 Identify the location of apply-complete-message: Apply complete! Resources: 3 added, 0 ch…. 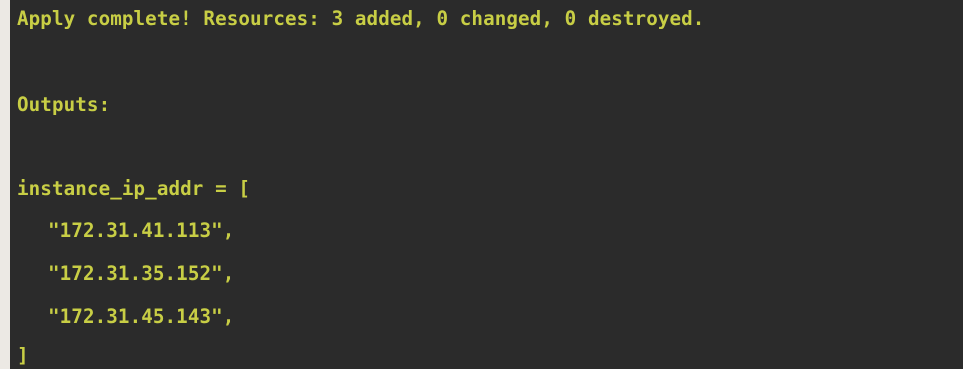
(361, 18).